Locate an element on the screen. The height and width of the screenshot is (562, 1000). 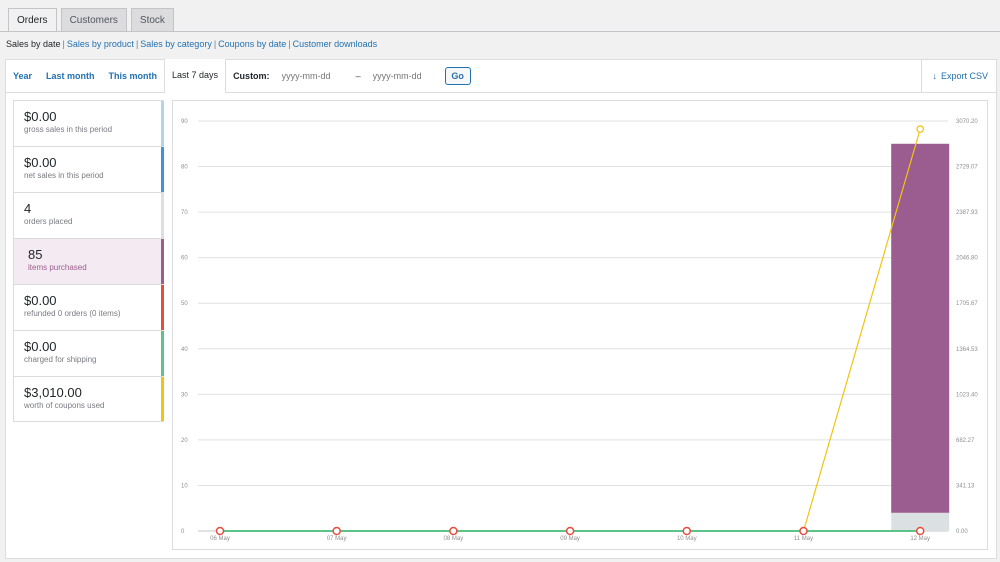
x-tick-label: 09 May is located at coordinates (570, 539).